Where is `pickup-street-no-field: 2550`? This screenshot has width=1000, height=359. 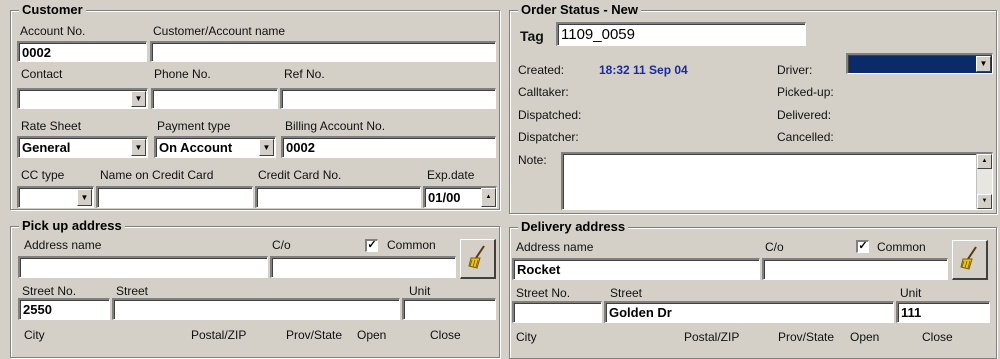 pickup-street-no-field: 2550 is located at coordinates (64, 309).